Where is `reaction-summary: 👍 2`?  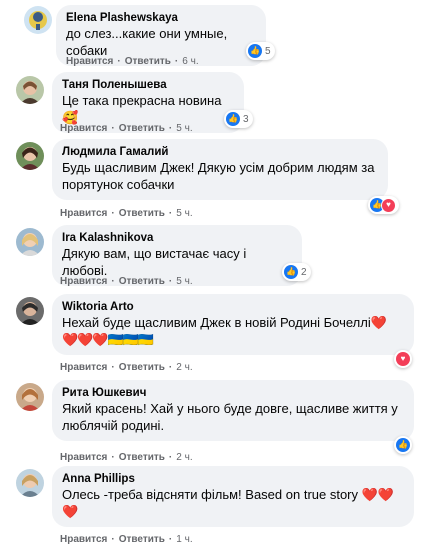 reaction-summary: 👍 2 is located at coordinates (296, 272).